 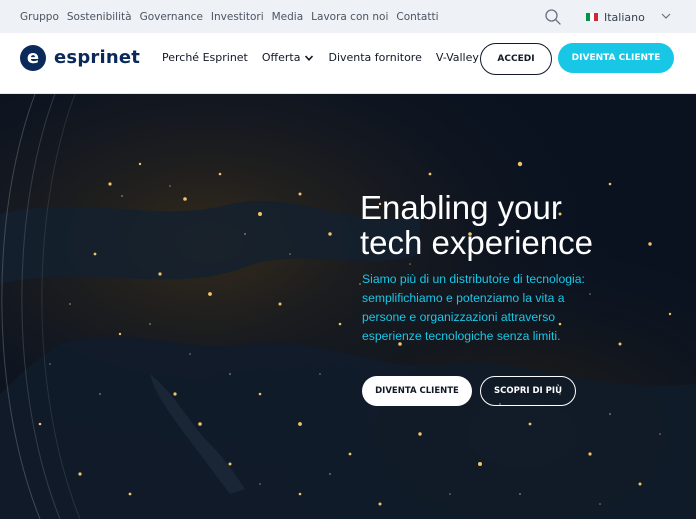 I want to click on language-label: Italiano, so click(x=624, y=17).